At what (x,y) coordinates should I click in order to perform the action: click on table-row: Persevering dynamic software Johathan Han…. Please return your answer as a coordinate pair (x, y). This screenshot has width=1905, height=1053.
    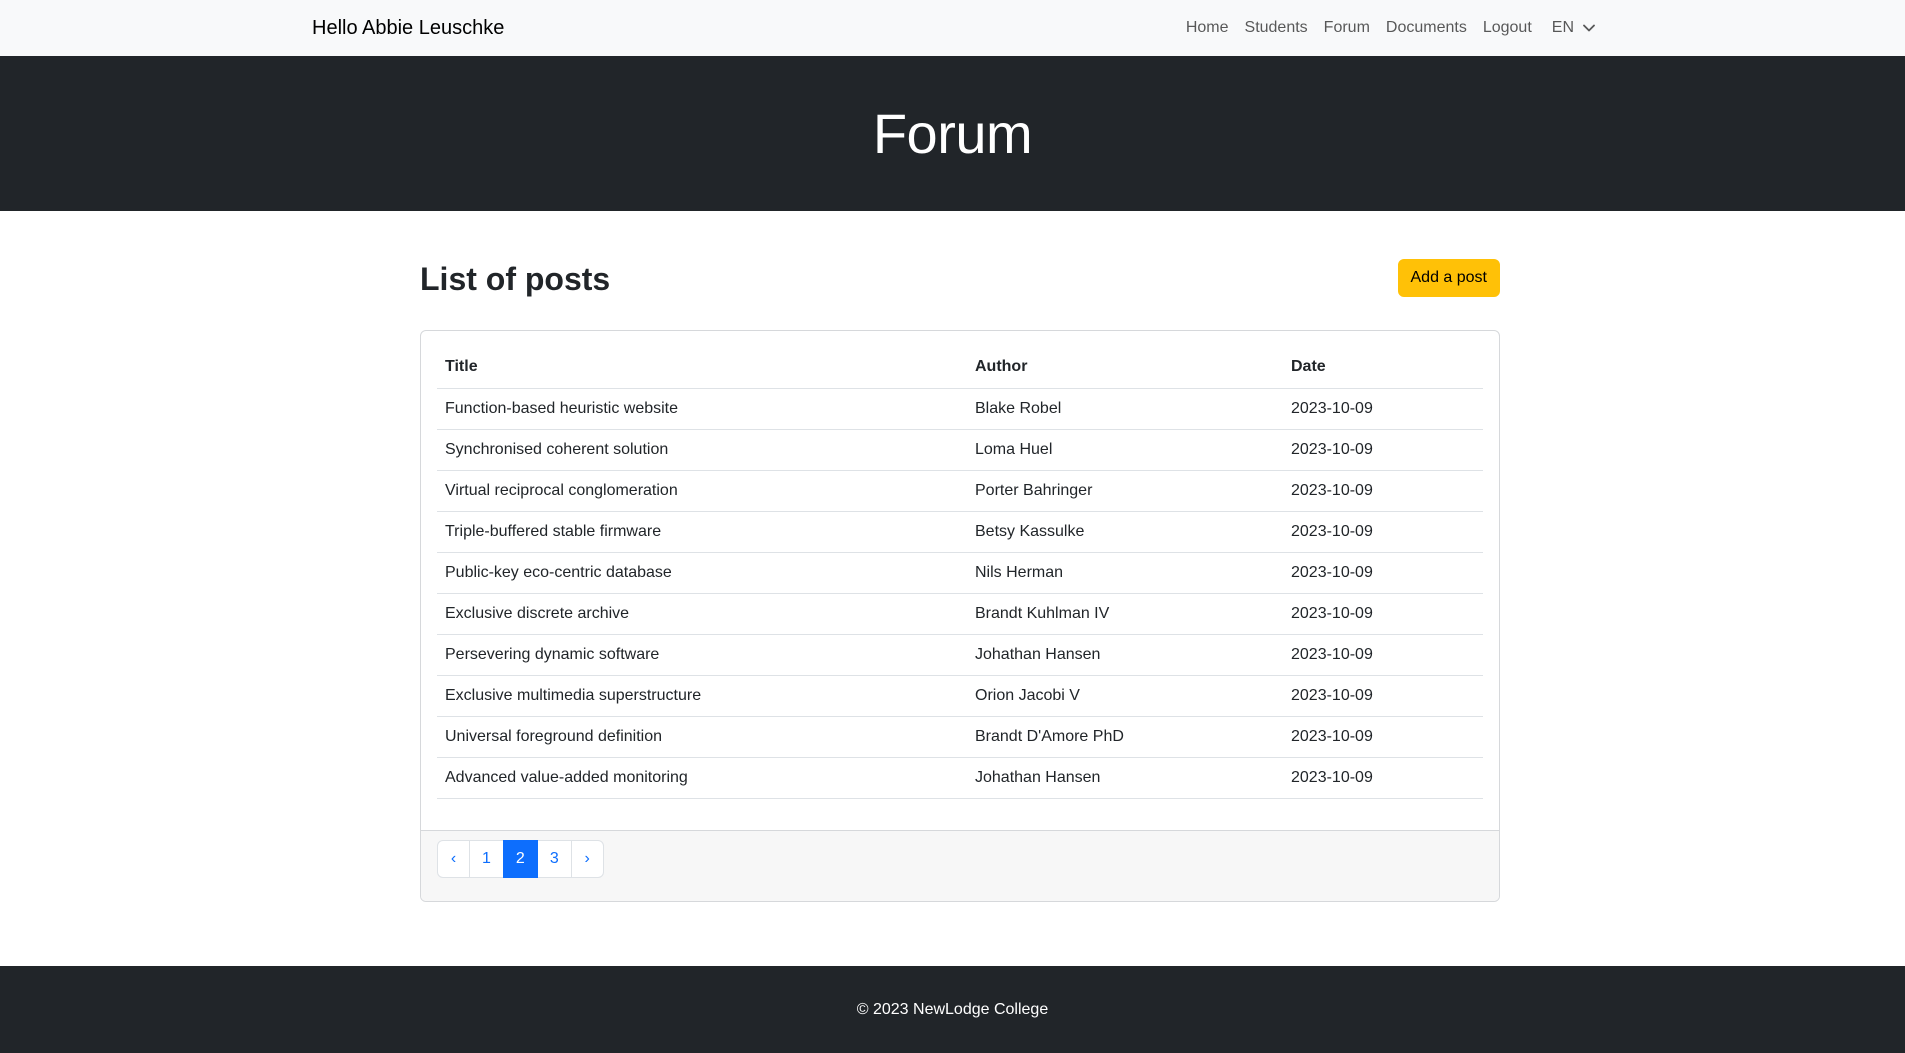
    Looking at the image, I should click on (960, 655).